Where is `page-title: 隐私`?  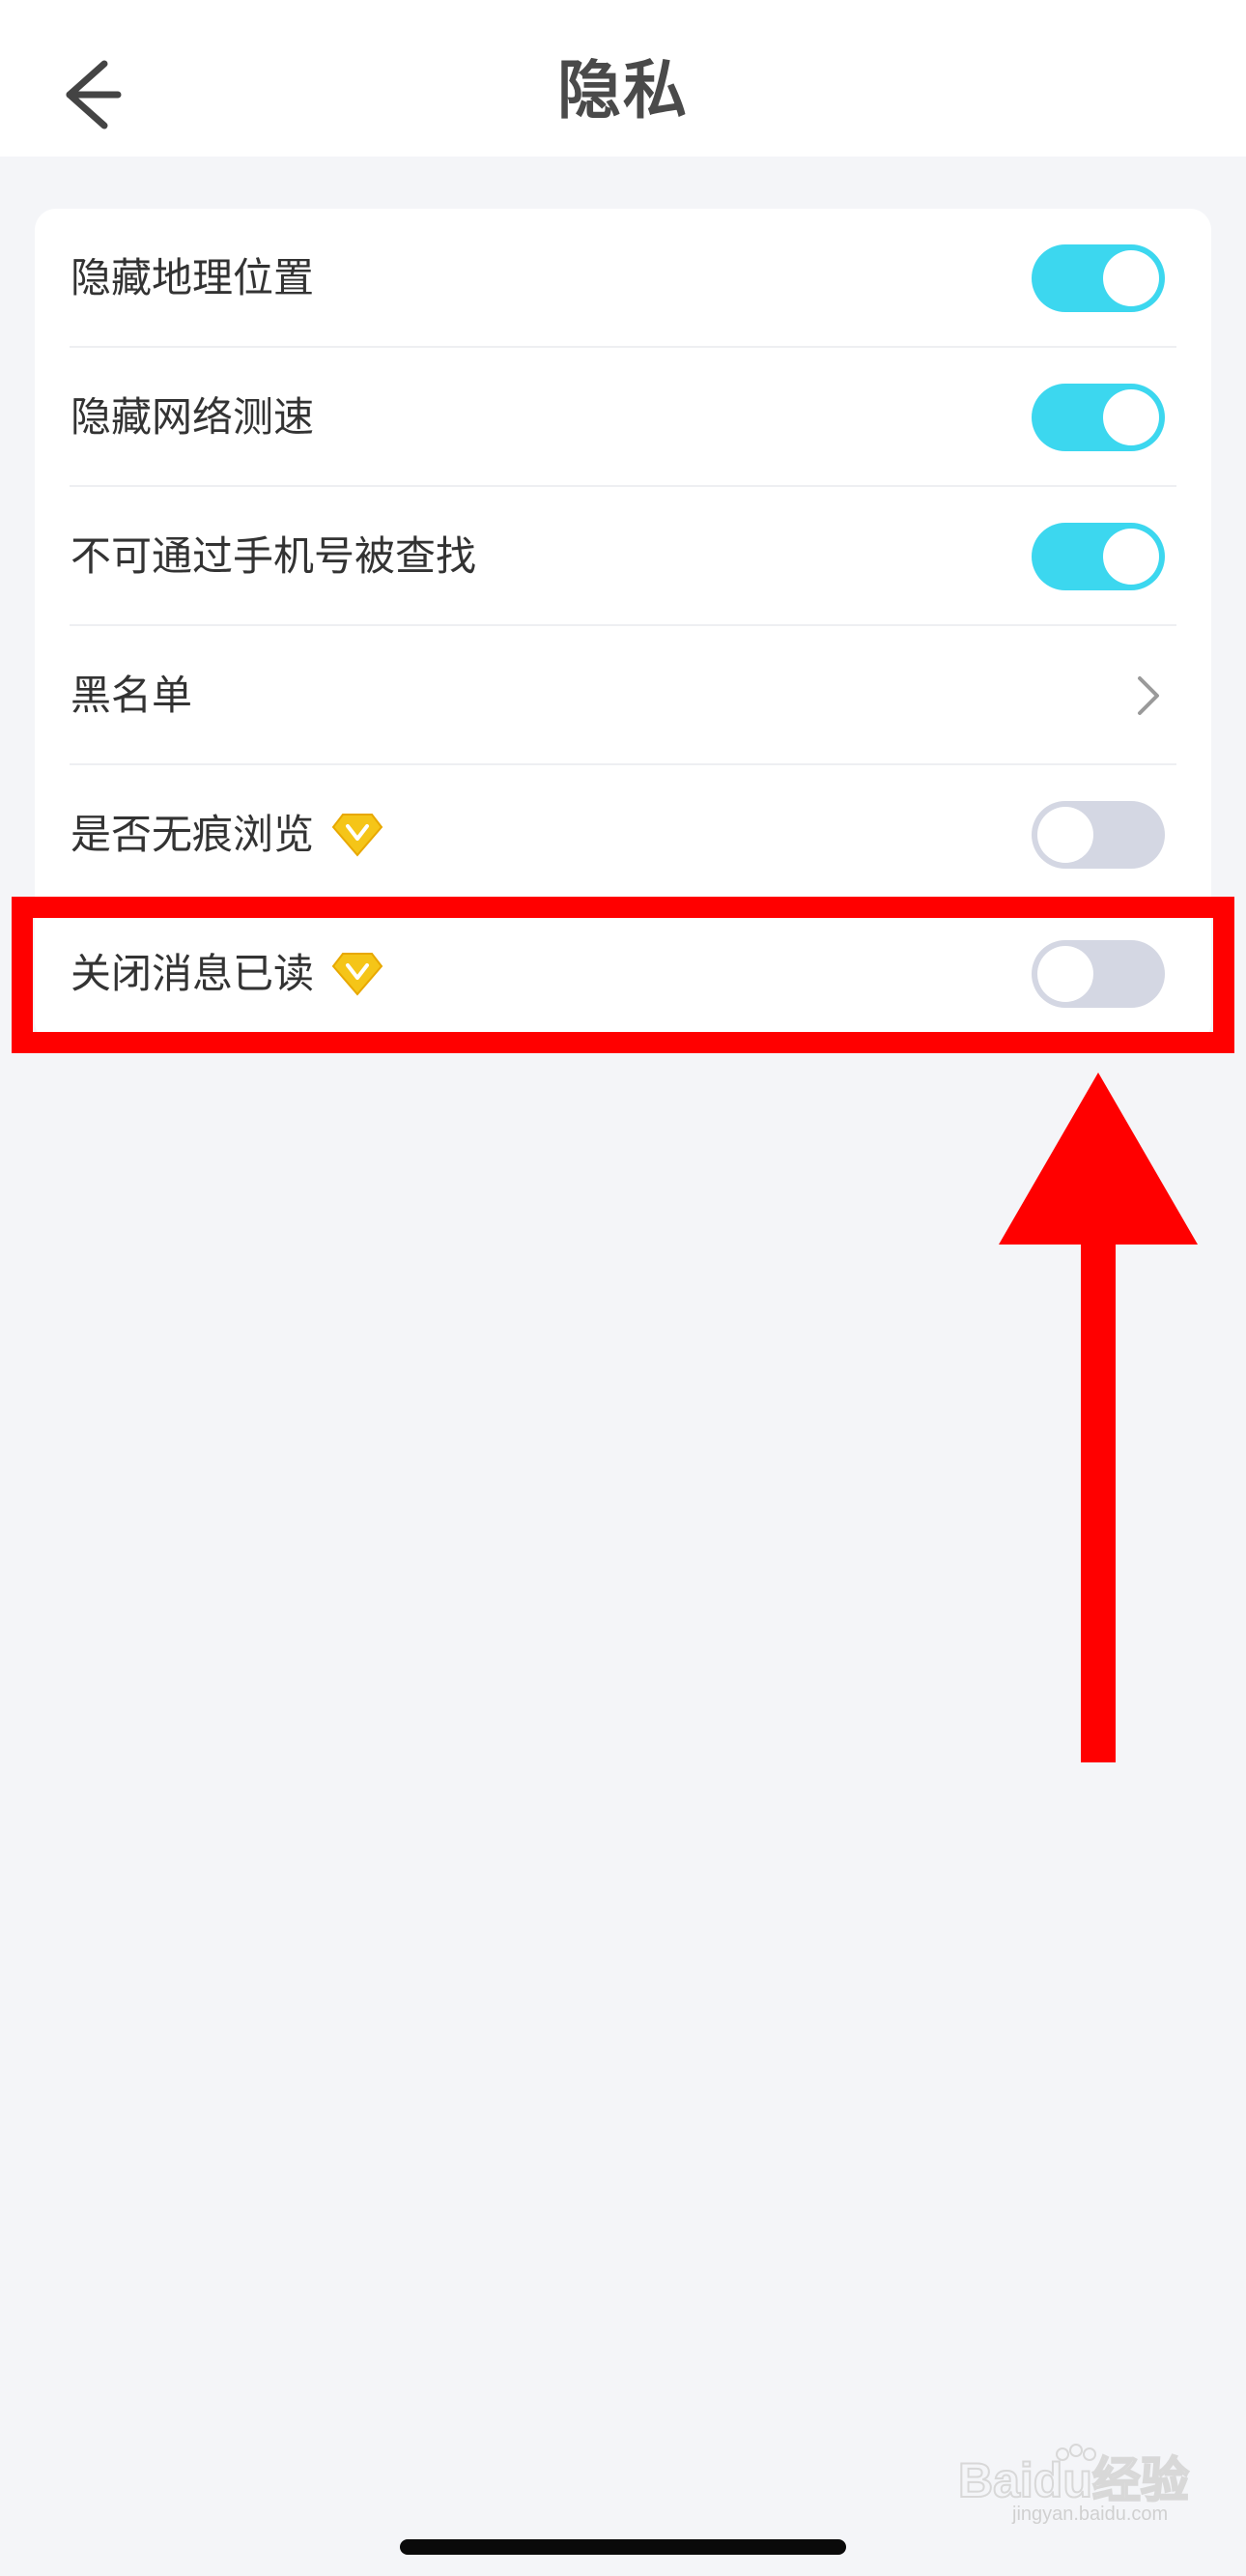 page-title: 隐私 is located at coordinates (623, 92).